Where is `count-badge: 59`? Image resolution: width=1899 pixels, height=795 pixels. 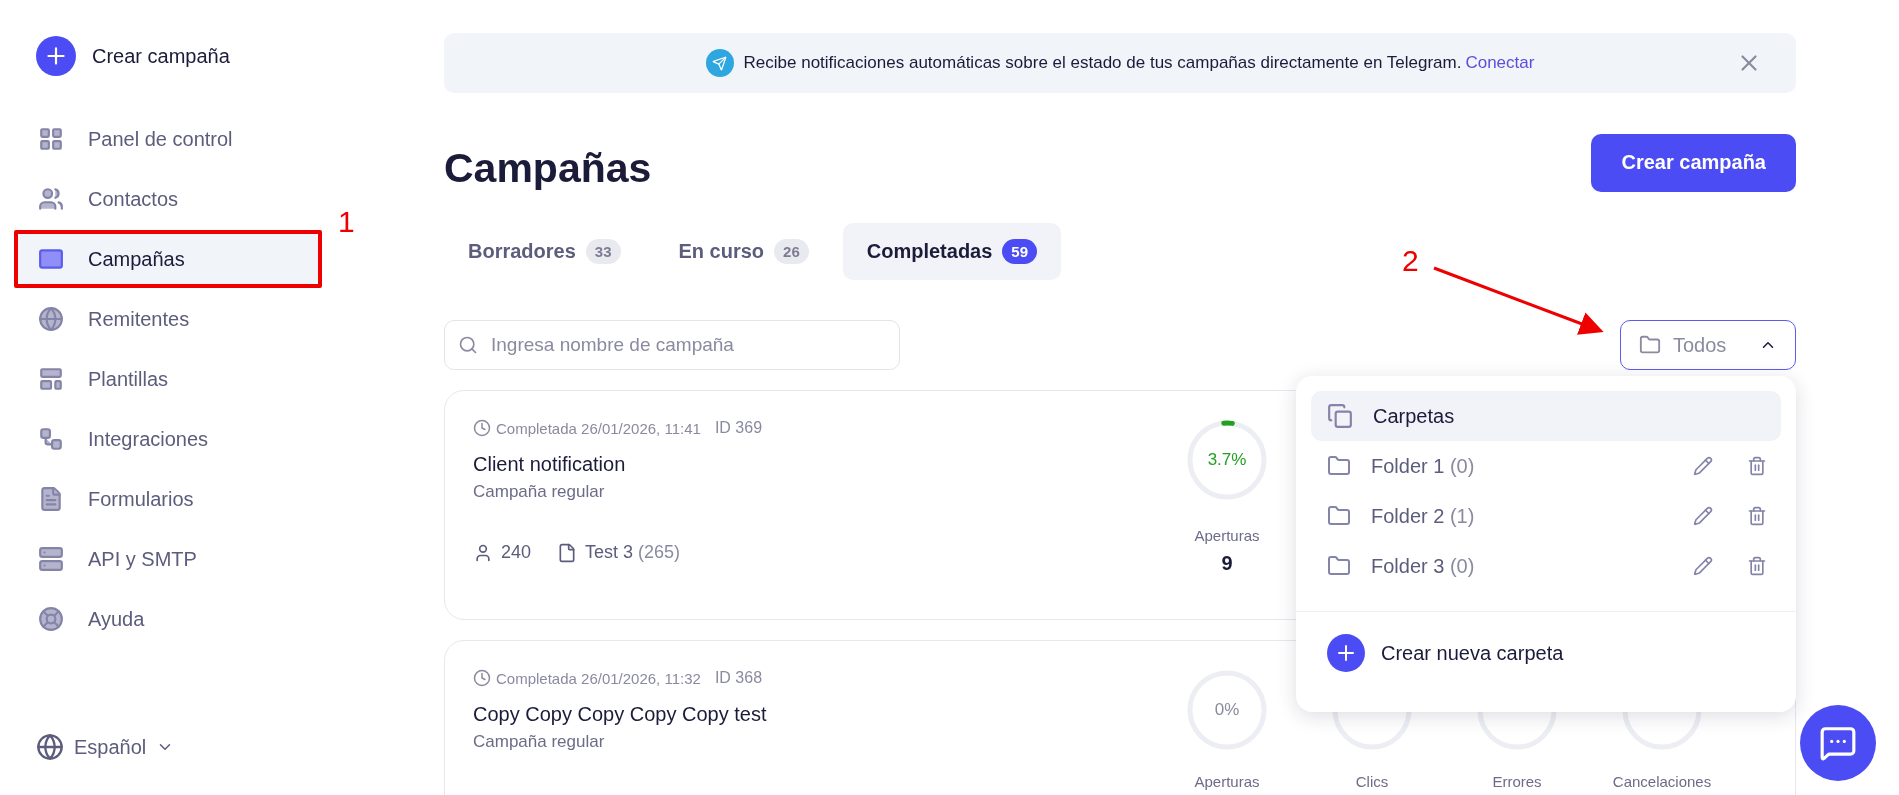
count-badge: 59 is located at coordinates (1020, 251).